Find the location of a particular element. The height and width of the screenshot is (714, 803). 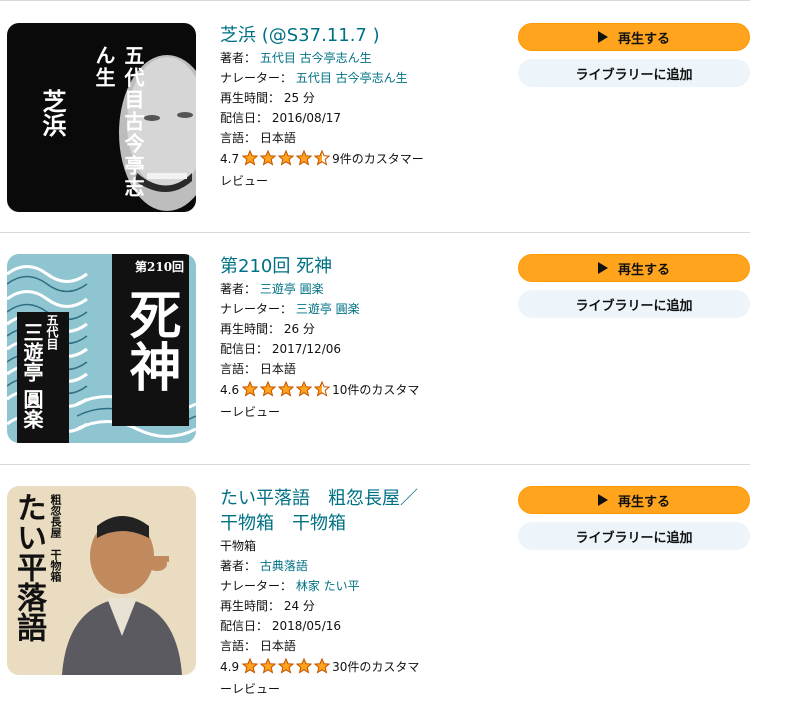

cover-image-taihei-rakugo: たい平落語 粗忽長屋 干物箱 is located at coordinates (101, 580).